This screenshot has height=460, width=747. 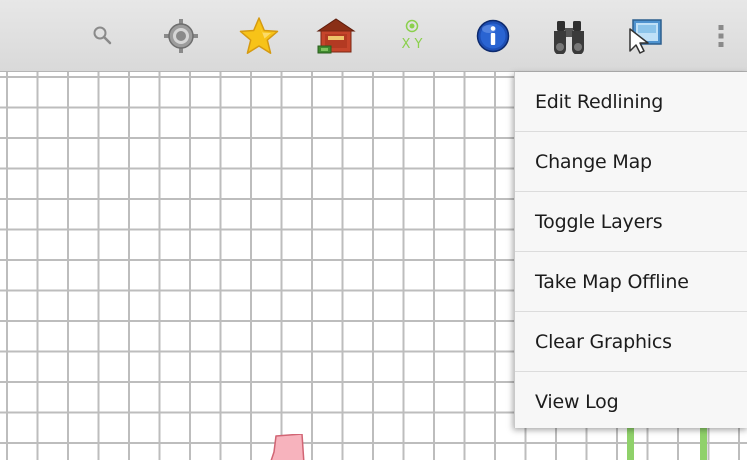 What do you see at coordinates (612, 281) in the screenshot?
I see `menu-item-label: Take Map Offline` at bounding box center [612, 281].